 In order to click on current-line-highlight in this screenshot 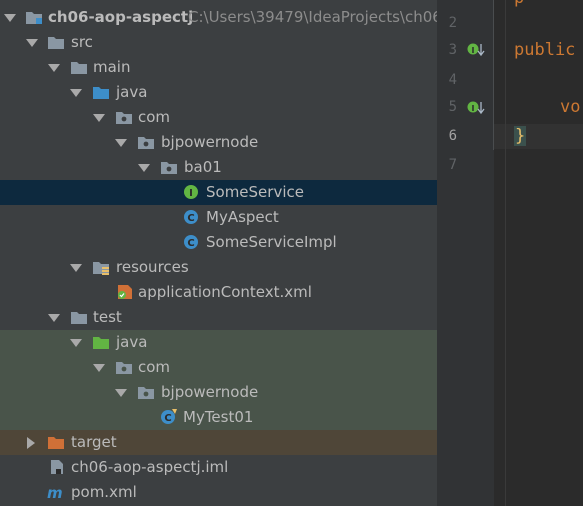, I will do `click(538, 136)`.